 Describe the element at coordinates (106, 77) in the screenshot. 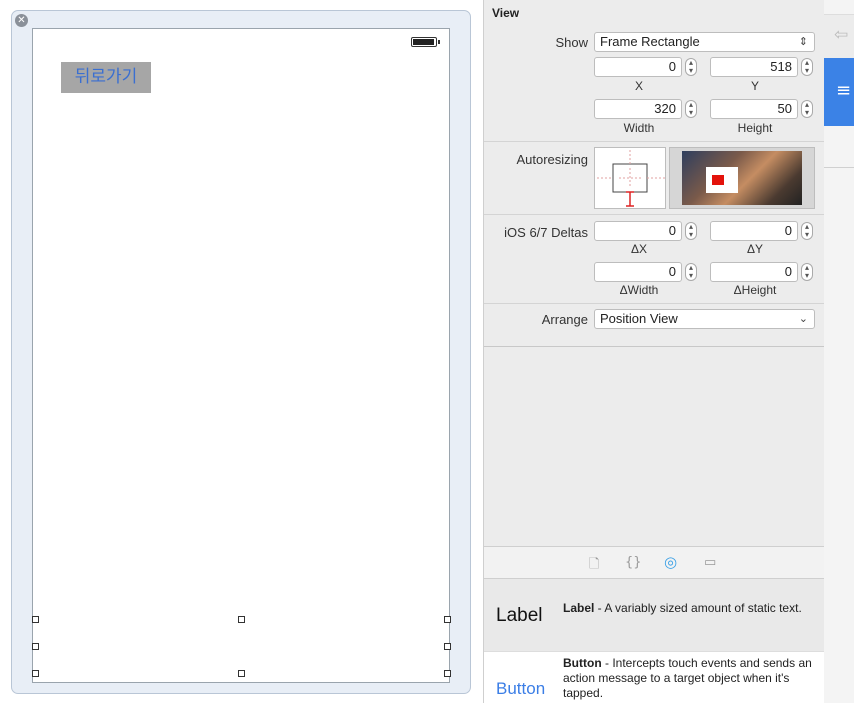

I see `back-button: 뒤로가기` at that location.